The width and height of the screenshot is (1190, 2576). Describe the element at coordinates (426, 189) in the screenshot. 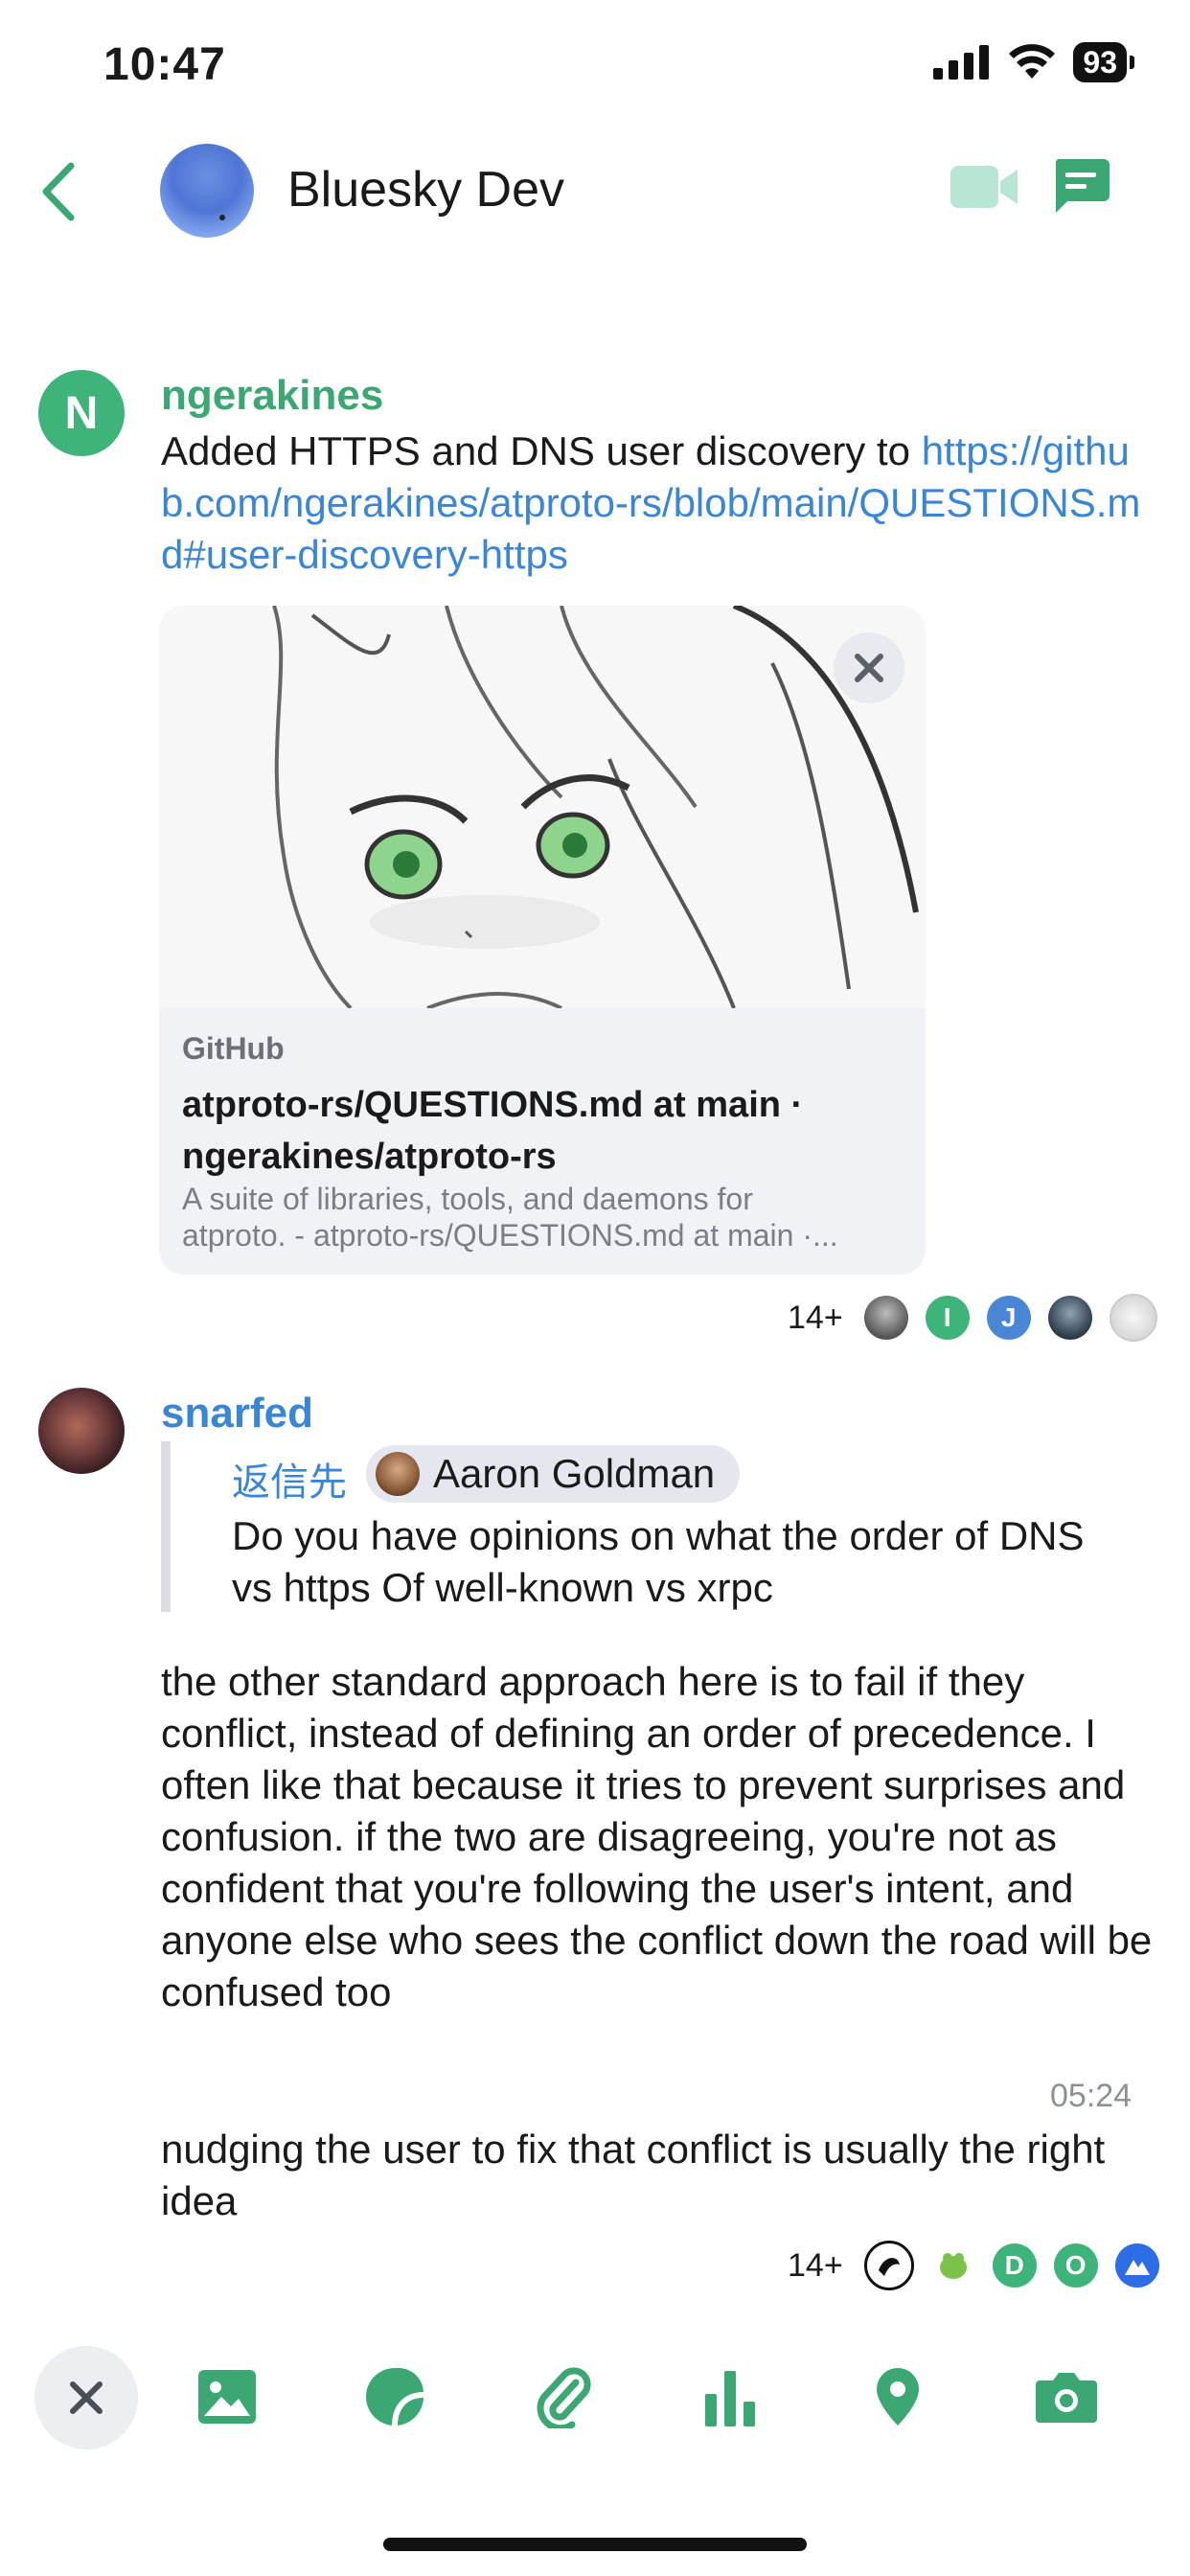

I see `room-title: Bluesky Dev` at that location.